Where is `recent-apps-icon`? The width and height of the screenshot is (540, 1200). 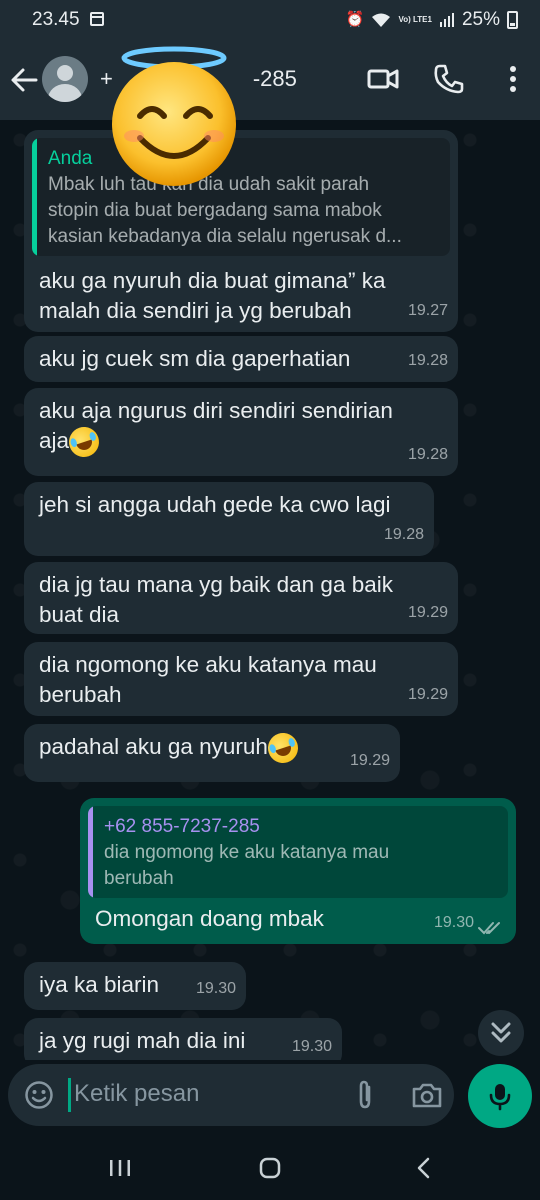 recent-apps-icon is located at coordinates (120, 1168).